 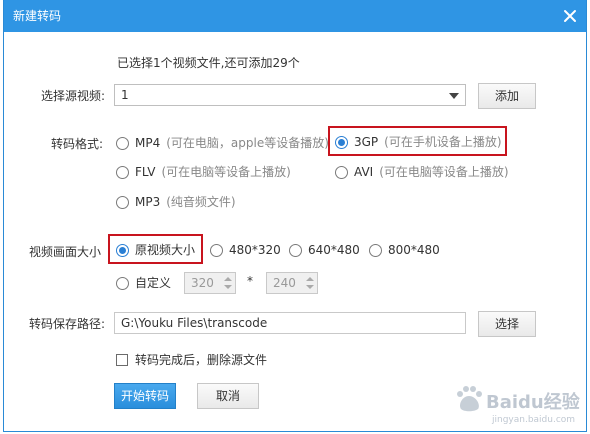 What do you see at coordinates (247, 143) in the screenshot?
I see `format-option-note: (可在电脑，apple等设备播放)` at bounding box center [247, 143].